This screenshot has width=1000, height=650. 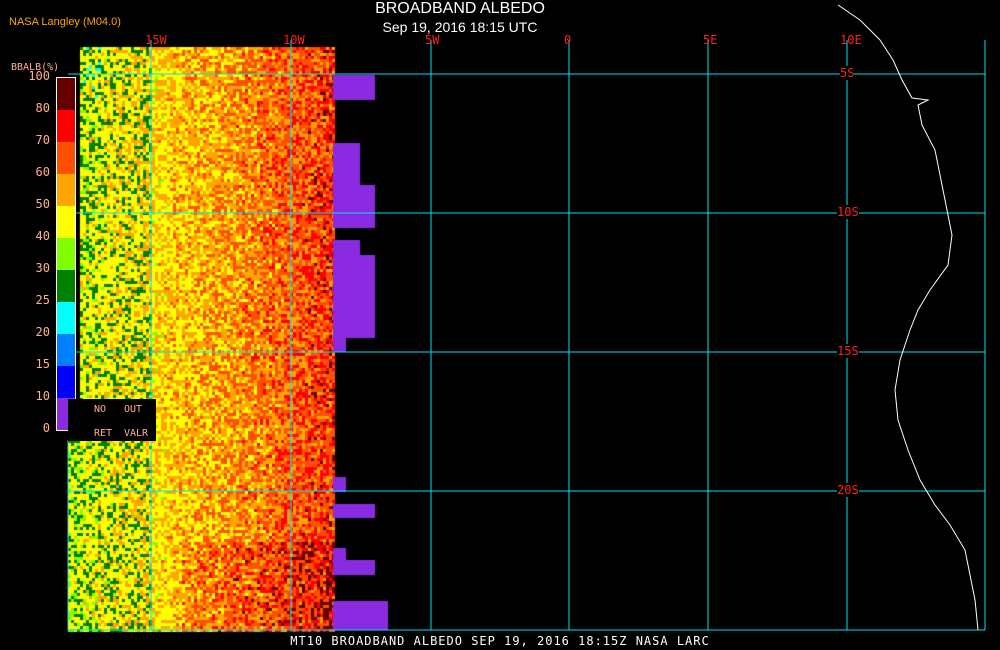 I want to click on valr-label: VALR, so click(x=136, y=433).